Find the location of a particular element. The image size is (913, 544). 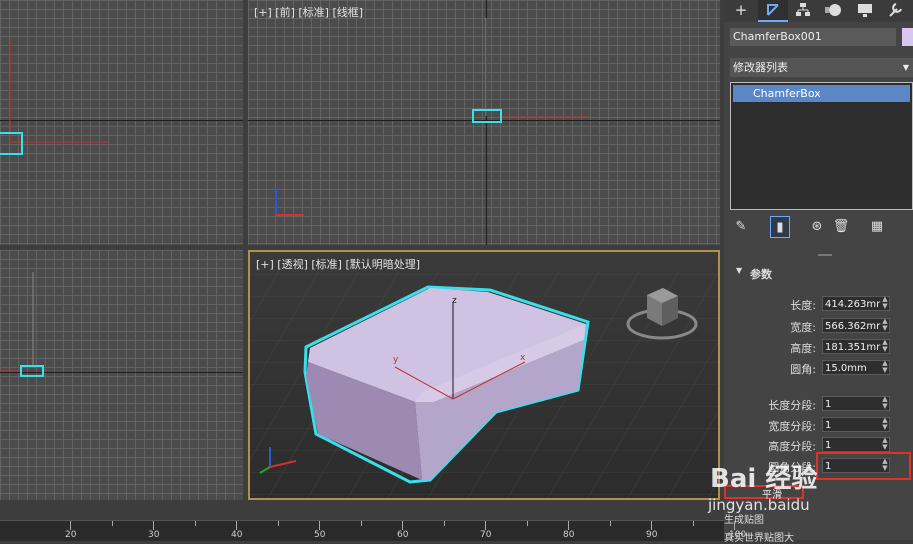

bottom-left-gizmo is located at coordinates (22, 324).